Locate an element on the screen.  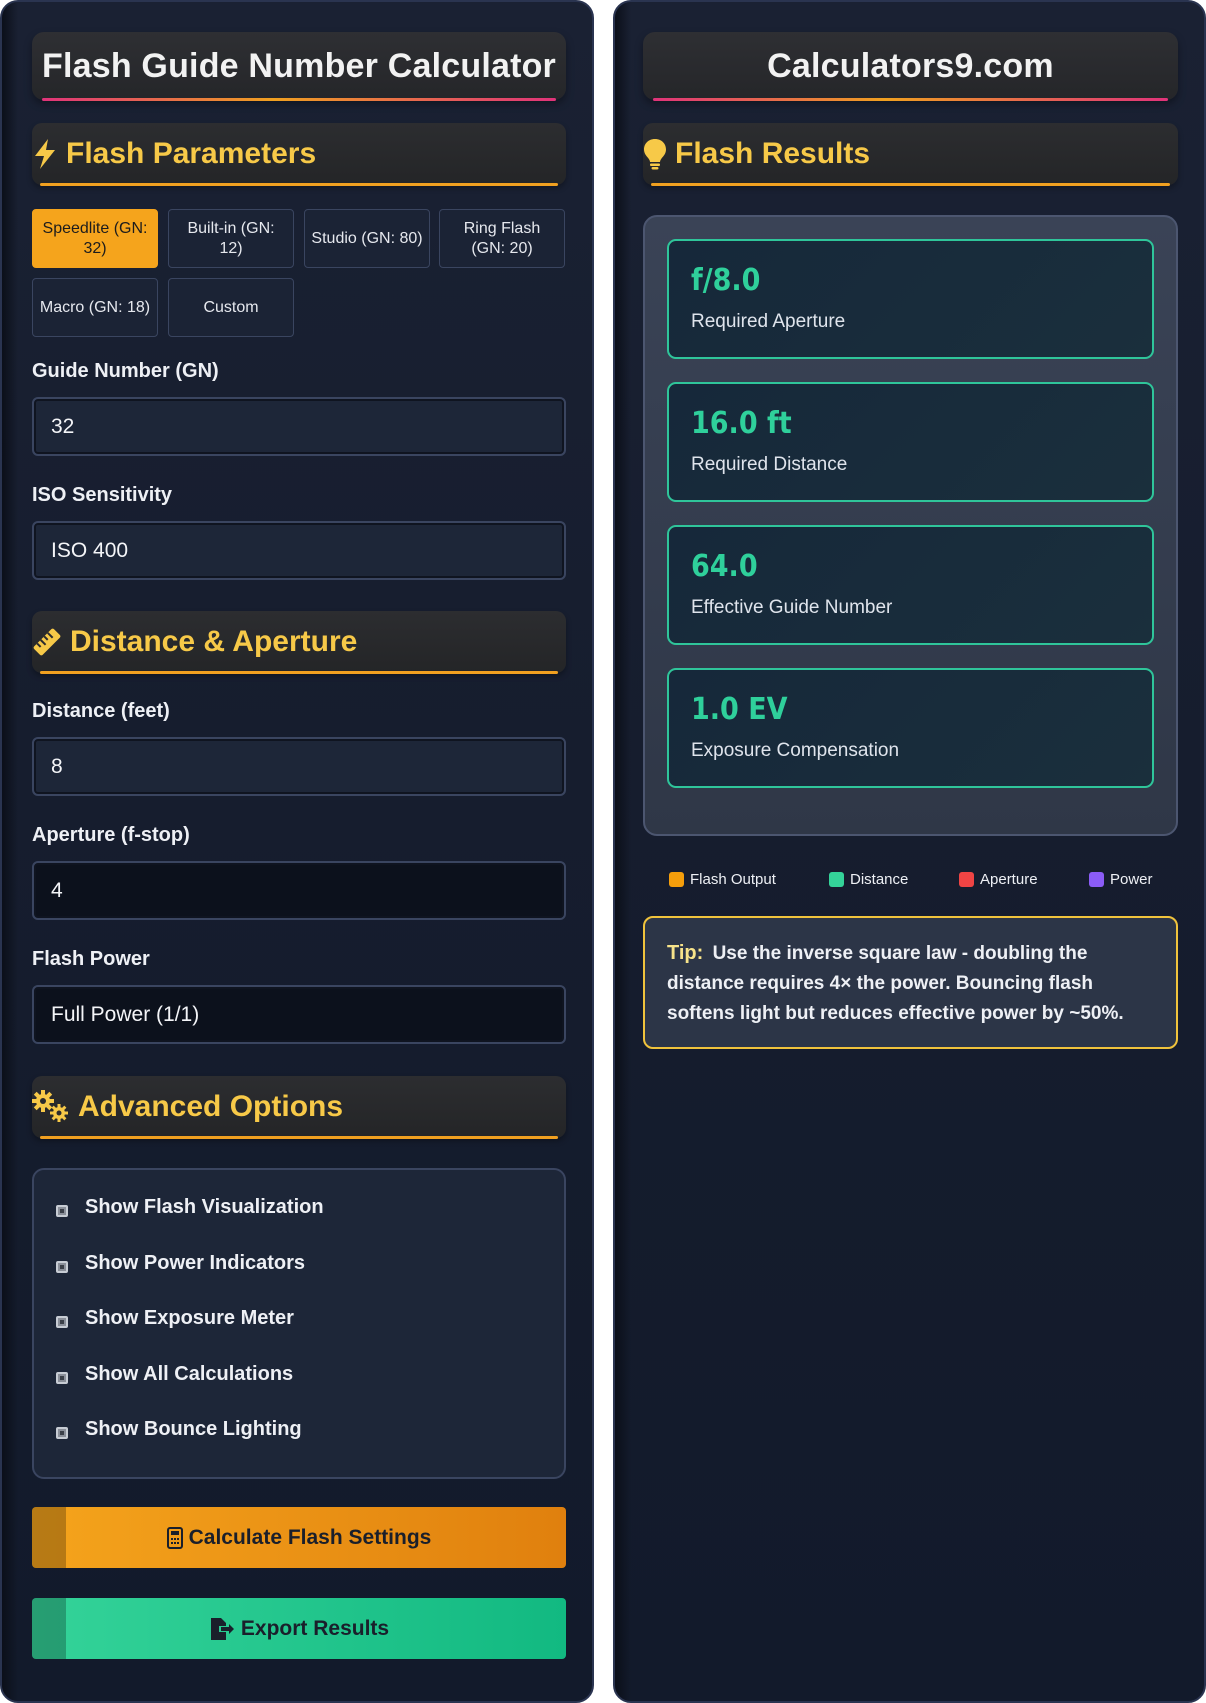
export-button: Export Results is located at coordinates (299, 1628).